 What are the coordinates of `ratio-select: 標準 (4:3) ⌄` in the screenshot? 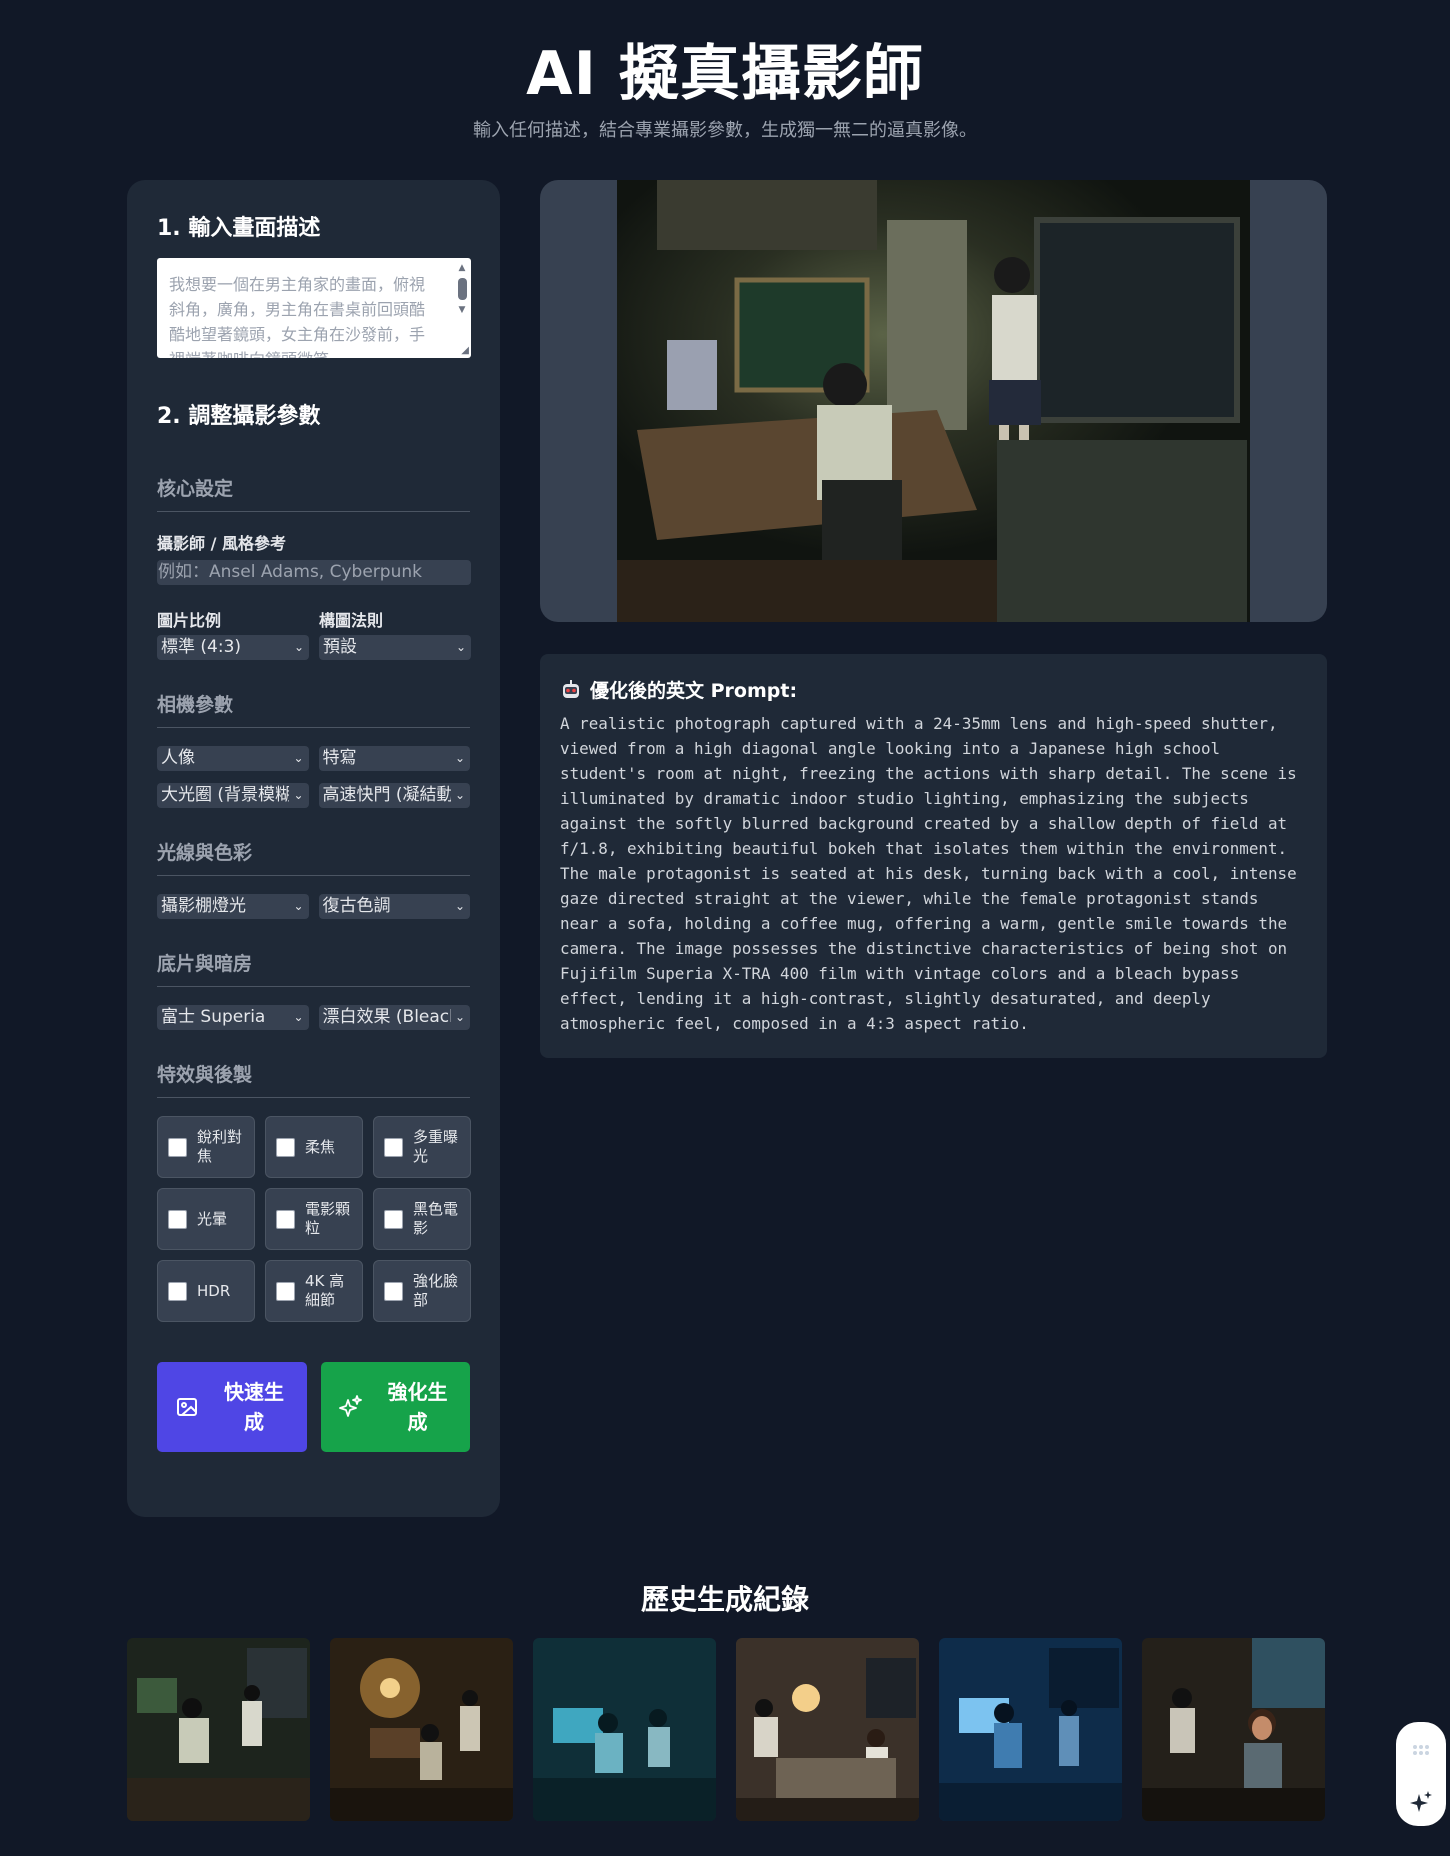 It's located at (233, 647).